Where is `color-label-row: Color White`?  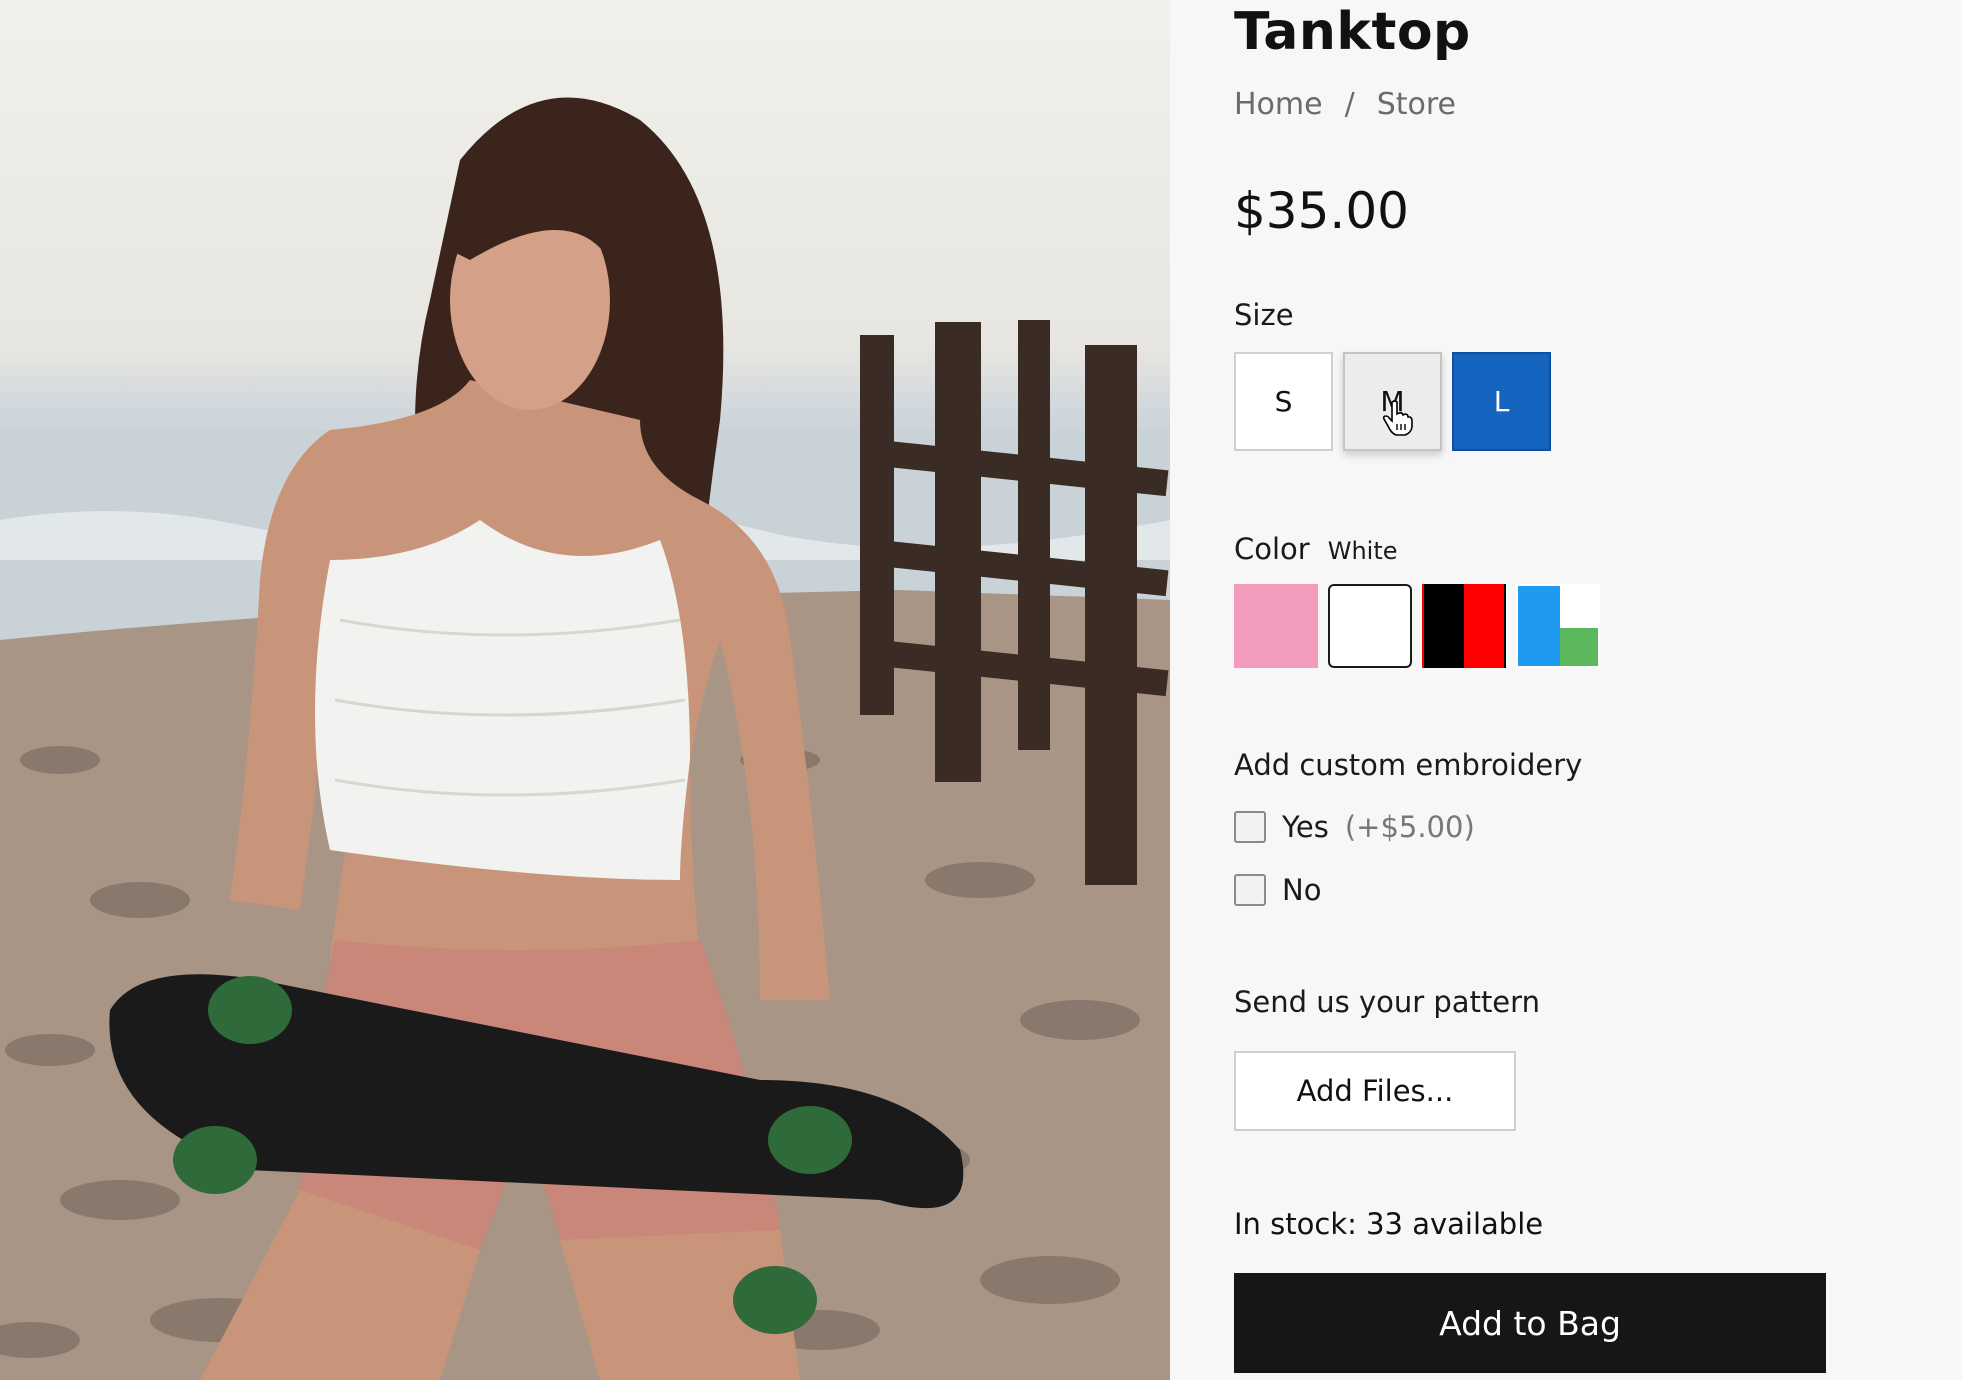
color-label-row: Color White is located at coordinates (1316, 549).